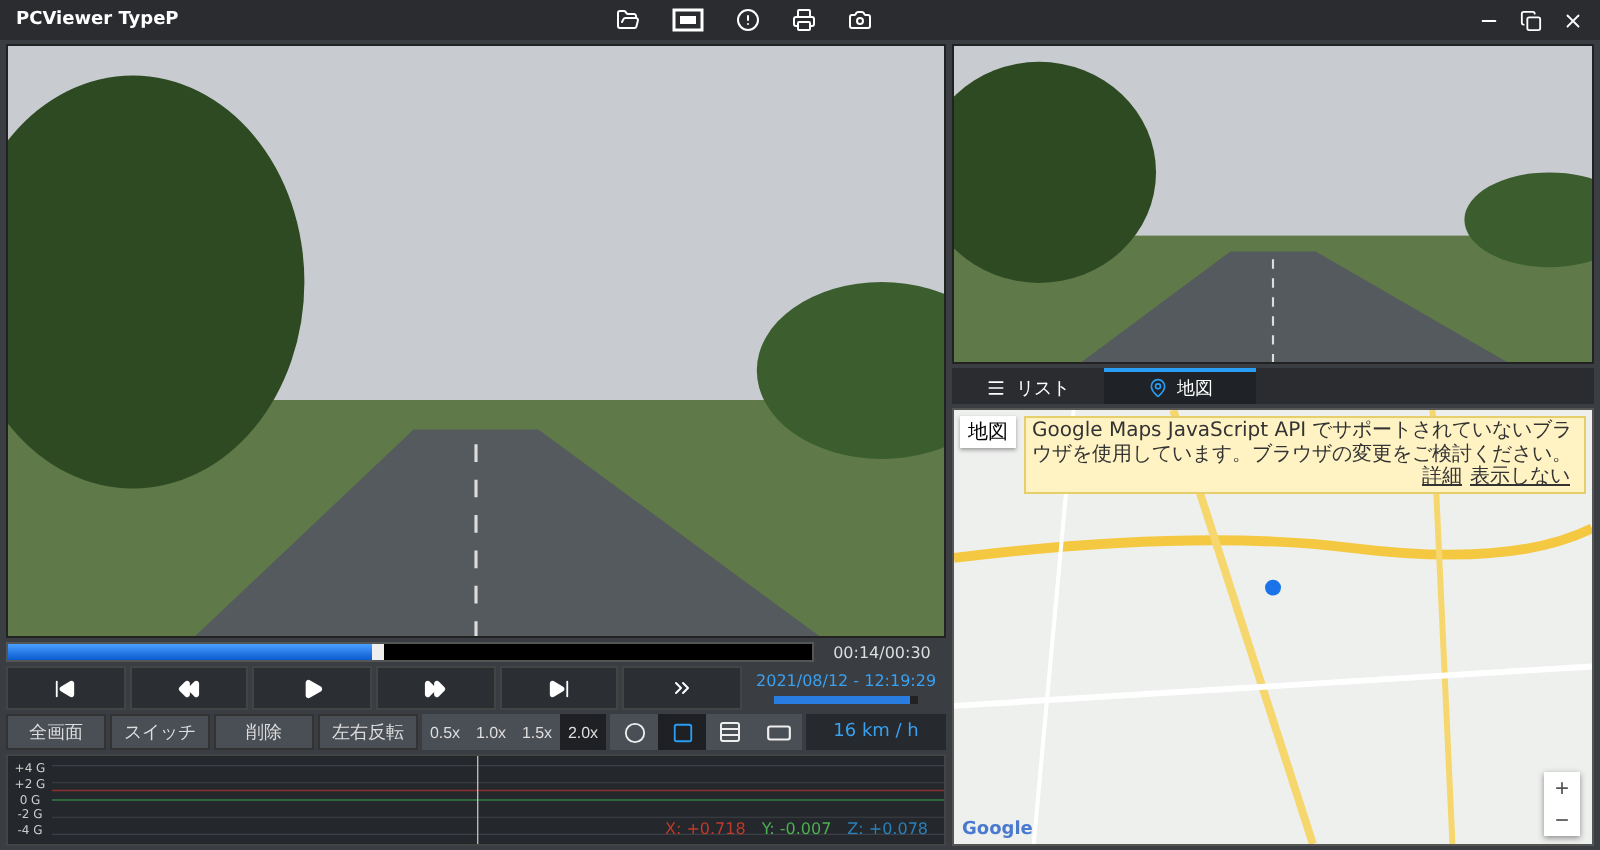 The height and width of the screenshot is (850, 1600). Describe the element at coordinates (988, 432) in the screenshot. I see `map-type-label: 地図` at that location.